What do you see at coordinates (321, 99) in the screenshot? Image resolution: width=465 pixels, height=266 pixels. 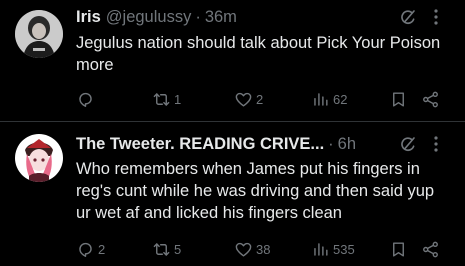 I see `views-icon` at bounding box center [321, 99].